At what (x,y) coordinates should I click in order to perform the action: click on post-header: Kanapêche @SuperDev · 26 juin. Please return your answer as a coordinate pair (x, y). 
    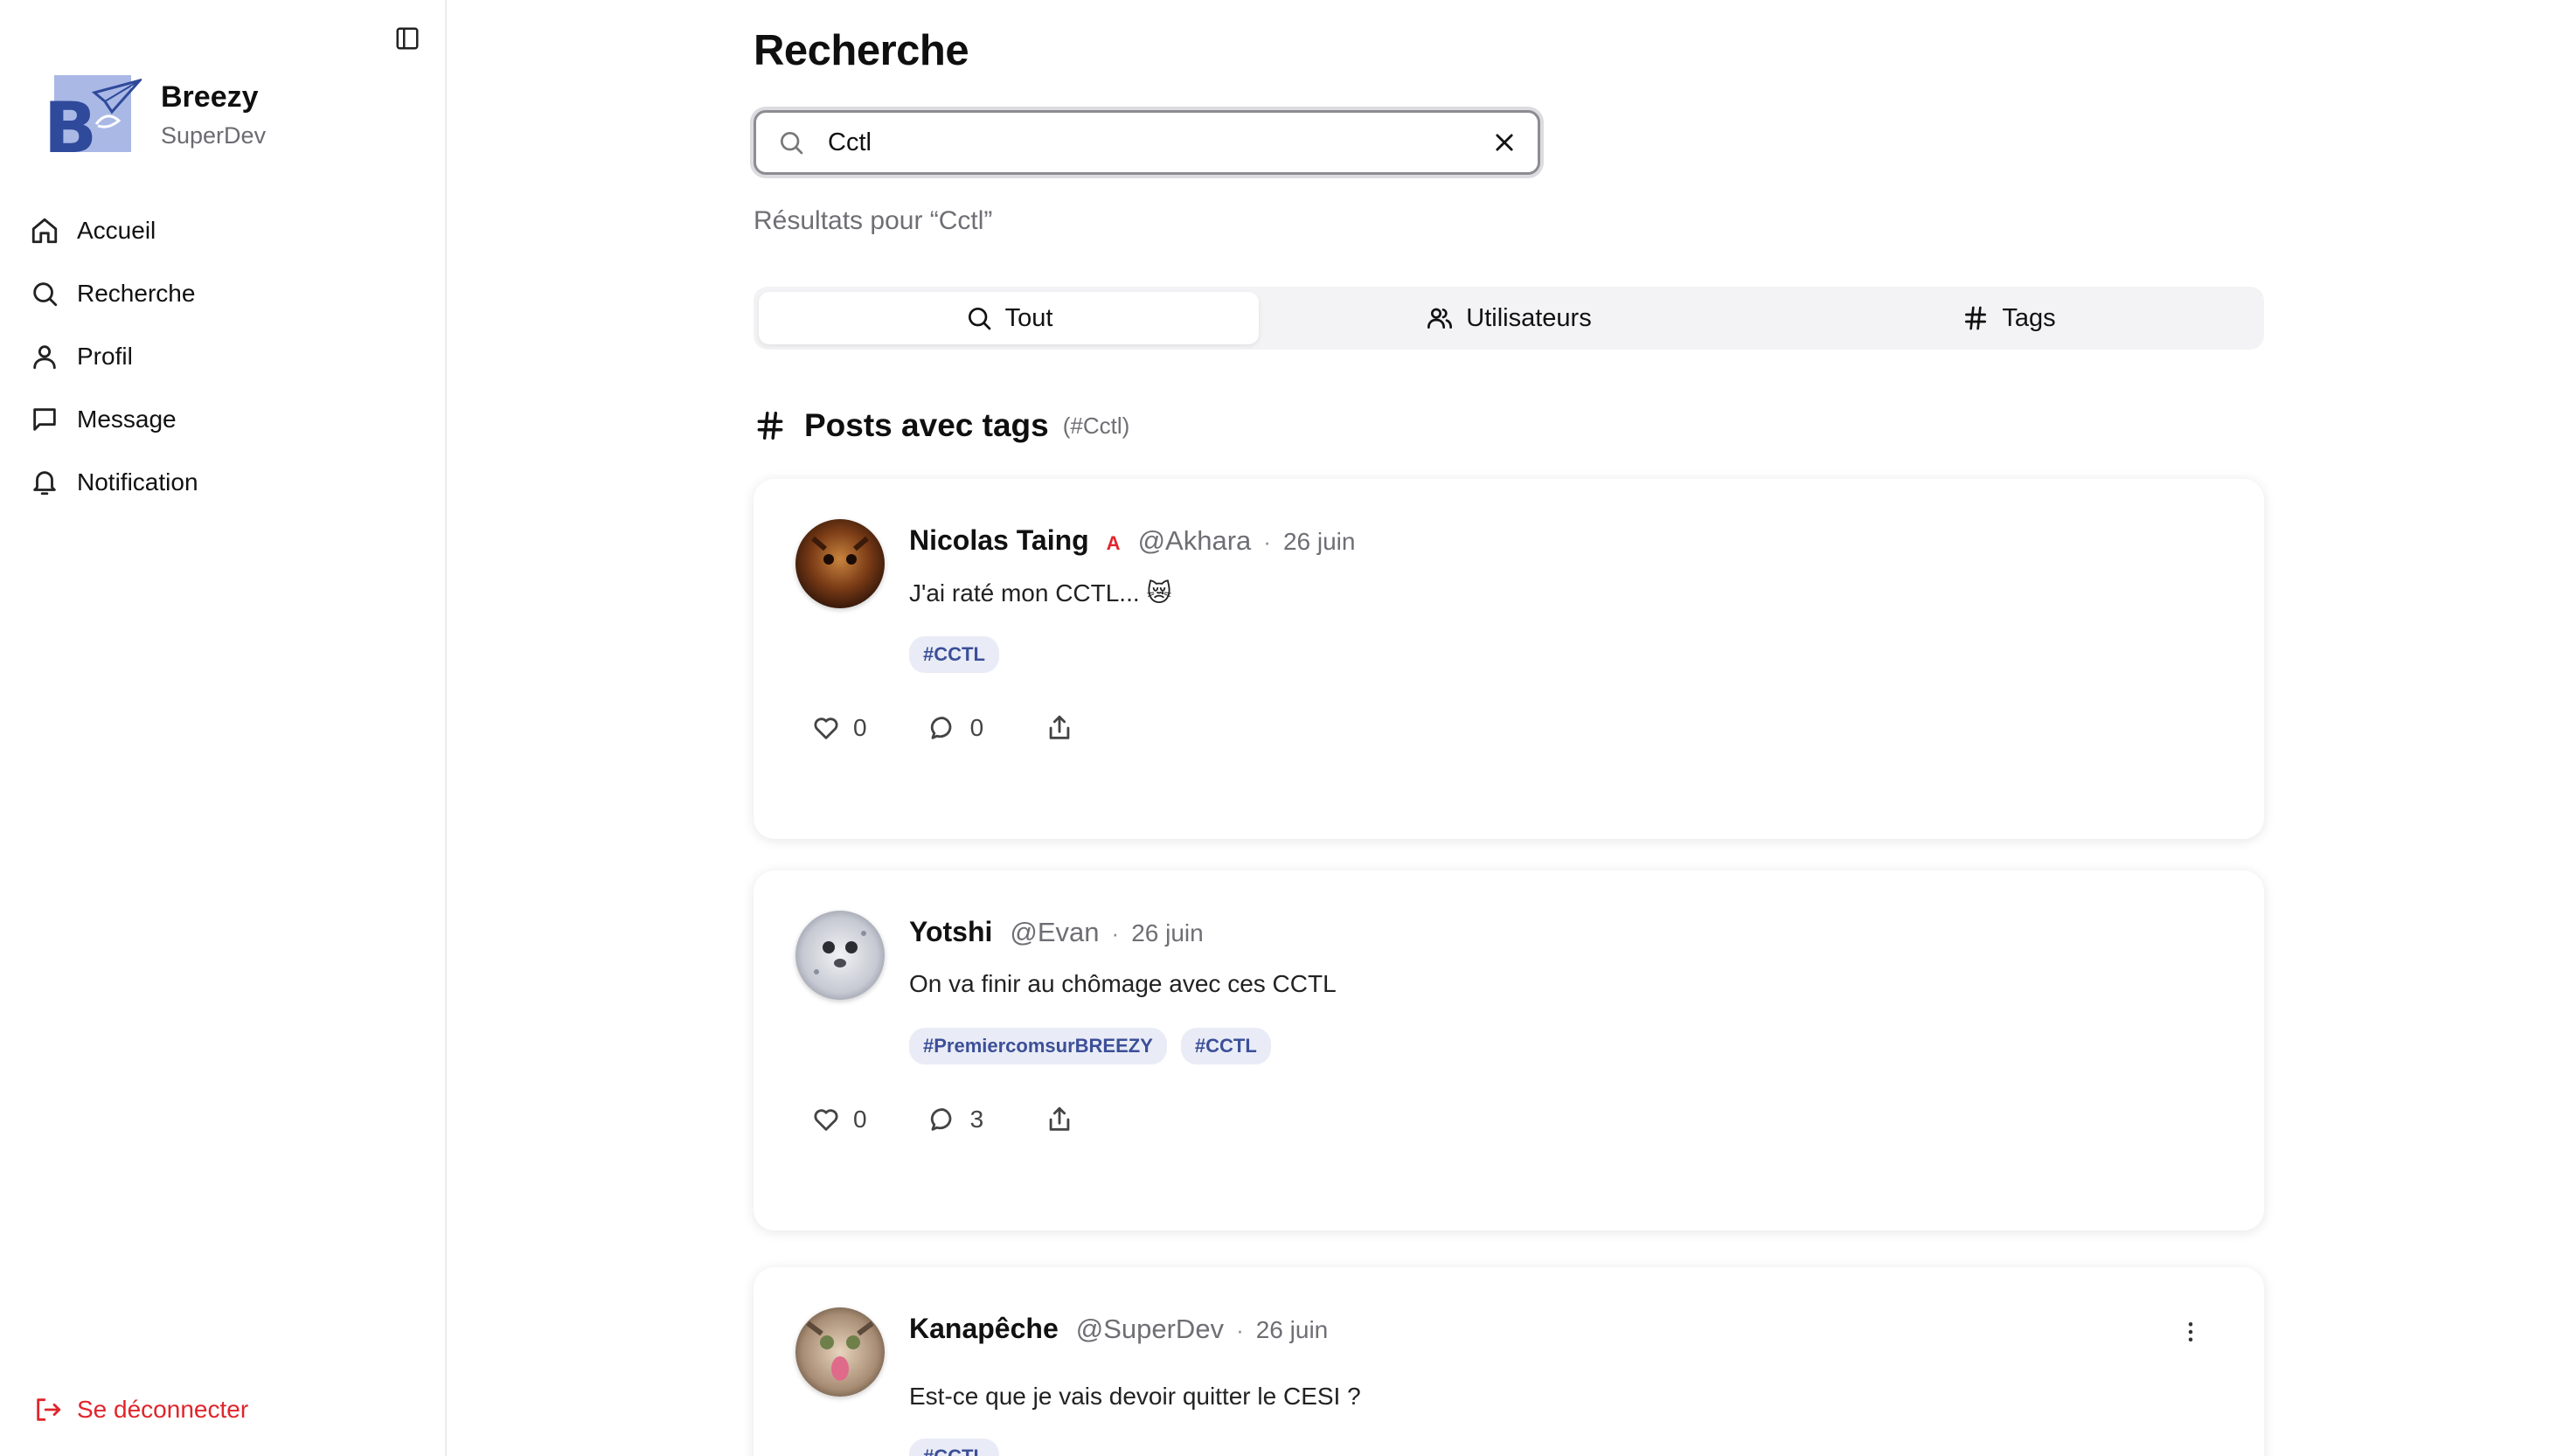
    Looking at the image, I should click on (1118, 1329).